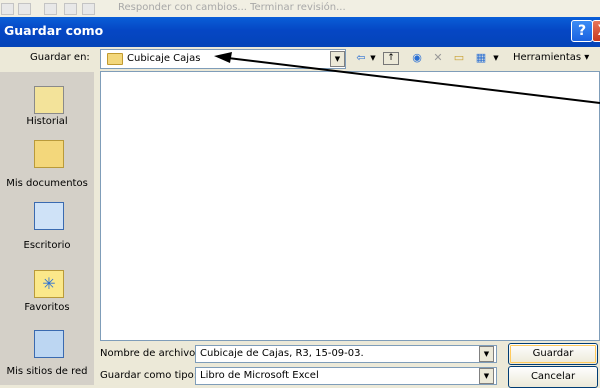 Image resolution: width=600 pixels, height=388 pixels. Describe the element at coordinates (47, 307) in the screenshot. I see `place-label: Favoritos` at that location.